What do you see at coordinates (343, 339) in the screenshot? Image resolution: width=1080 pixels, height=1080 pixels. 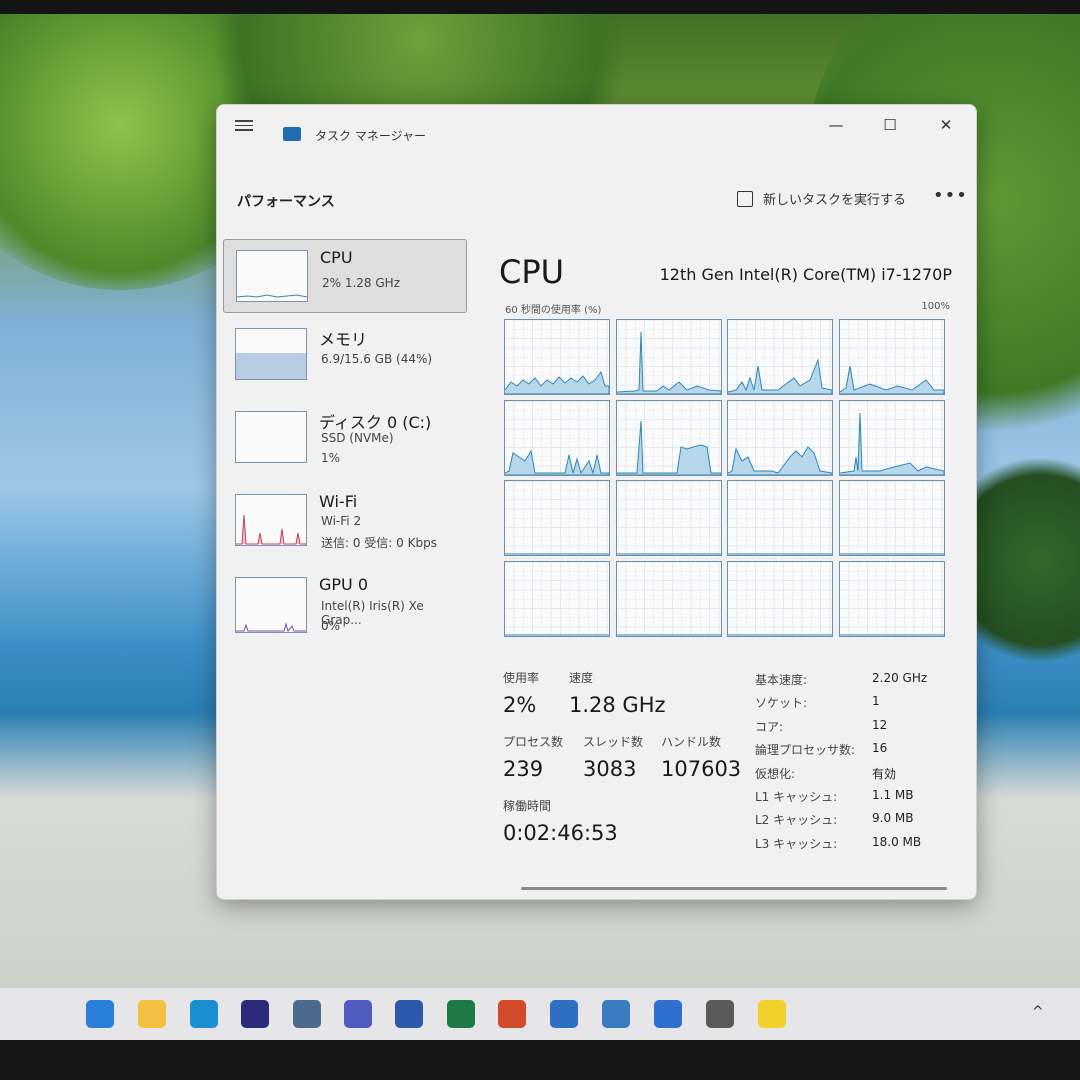 I see `sidebar-item-title: メモリ` at bounding box center [343, 339].